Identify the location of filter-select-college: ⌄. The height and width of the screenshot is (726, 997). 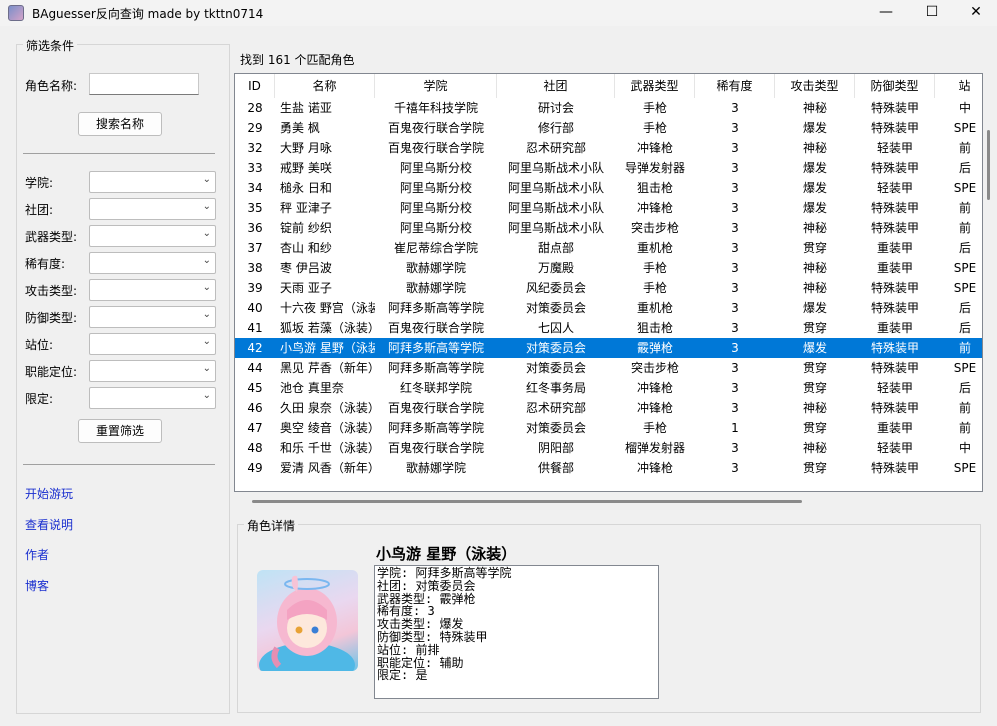
(152, 182).